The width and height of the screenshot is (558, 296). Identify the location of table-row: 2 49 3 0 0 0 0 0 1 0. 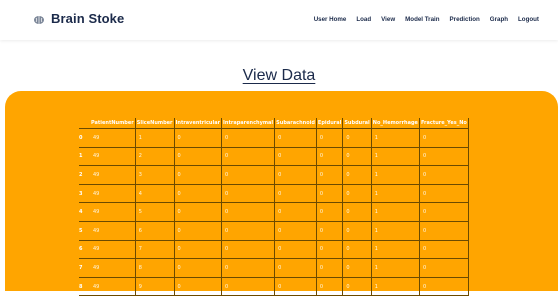
(274, 175).